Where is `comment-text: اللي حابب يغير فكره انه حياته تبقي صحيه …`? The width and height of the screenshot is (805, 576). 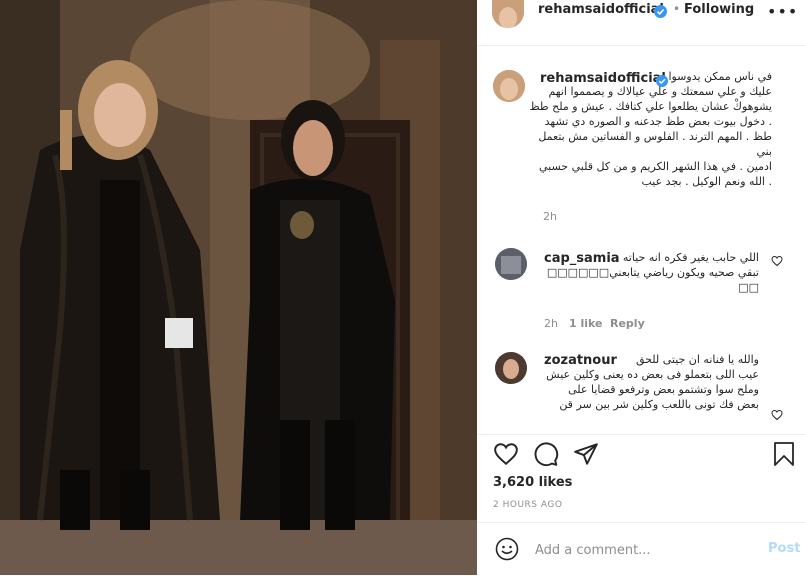 comment-text: اللي حابب يغير فكره انه حياته تبقي صحيه … is located at coordinates (648, 272).